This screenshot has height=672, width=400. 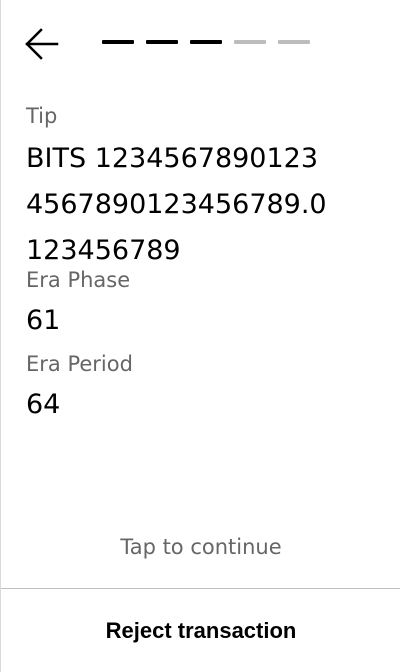 What do you see at coordinates (78, 280) in the screenshot?
I see `era-phase-label: Era Phase` at bounding box center [78, 280].